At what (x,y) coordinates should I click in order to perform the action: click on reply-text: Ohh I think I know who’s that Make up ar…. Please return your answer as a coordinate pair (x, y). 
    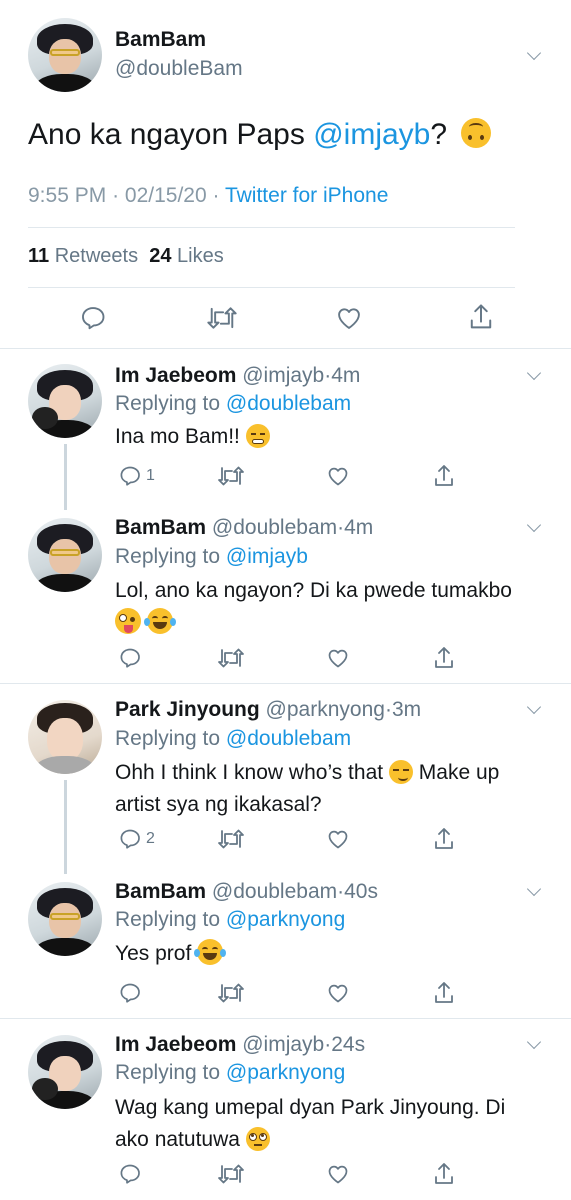
    Looking at the image, I should click on (307, 788).